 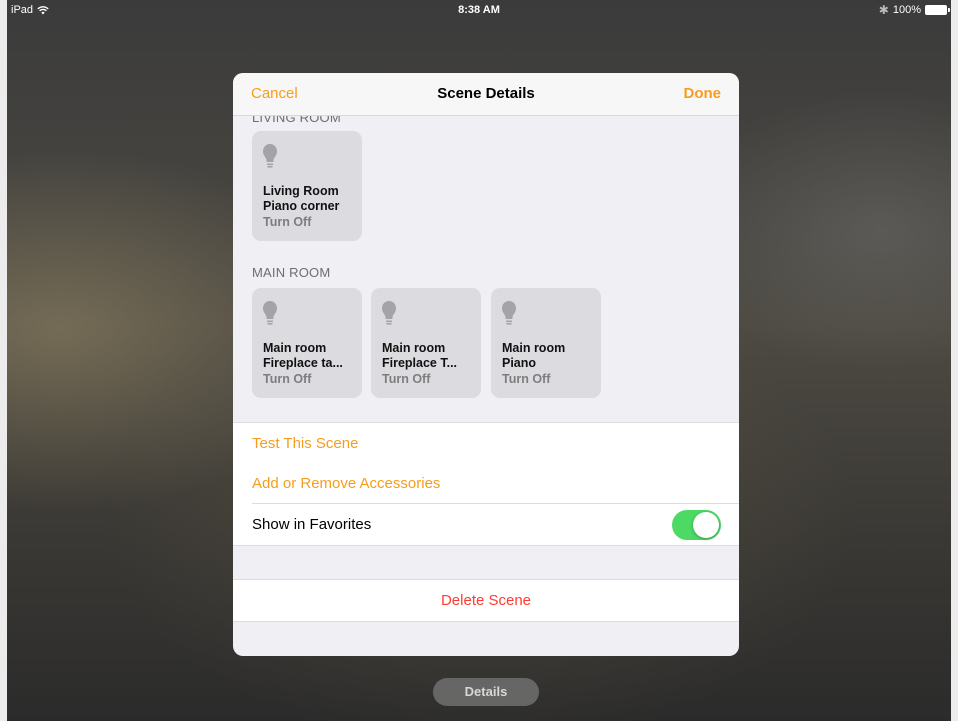 I want to click on tile-name-line2: Piano, so click(x=519, y=363).